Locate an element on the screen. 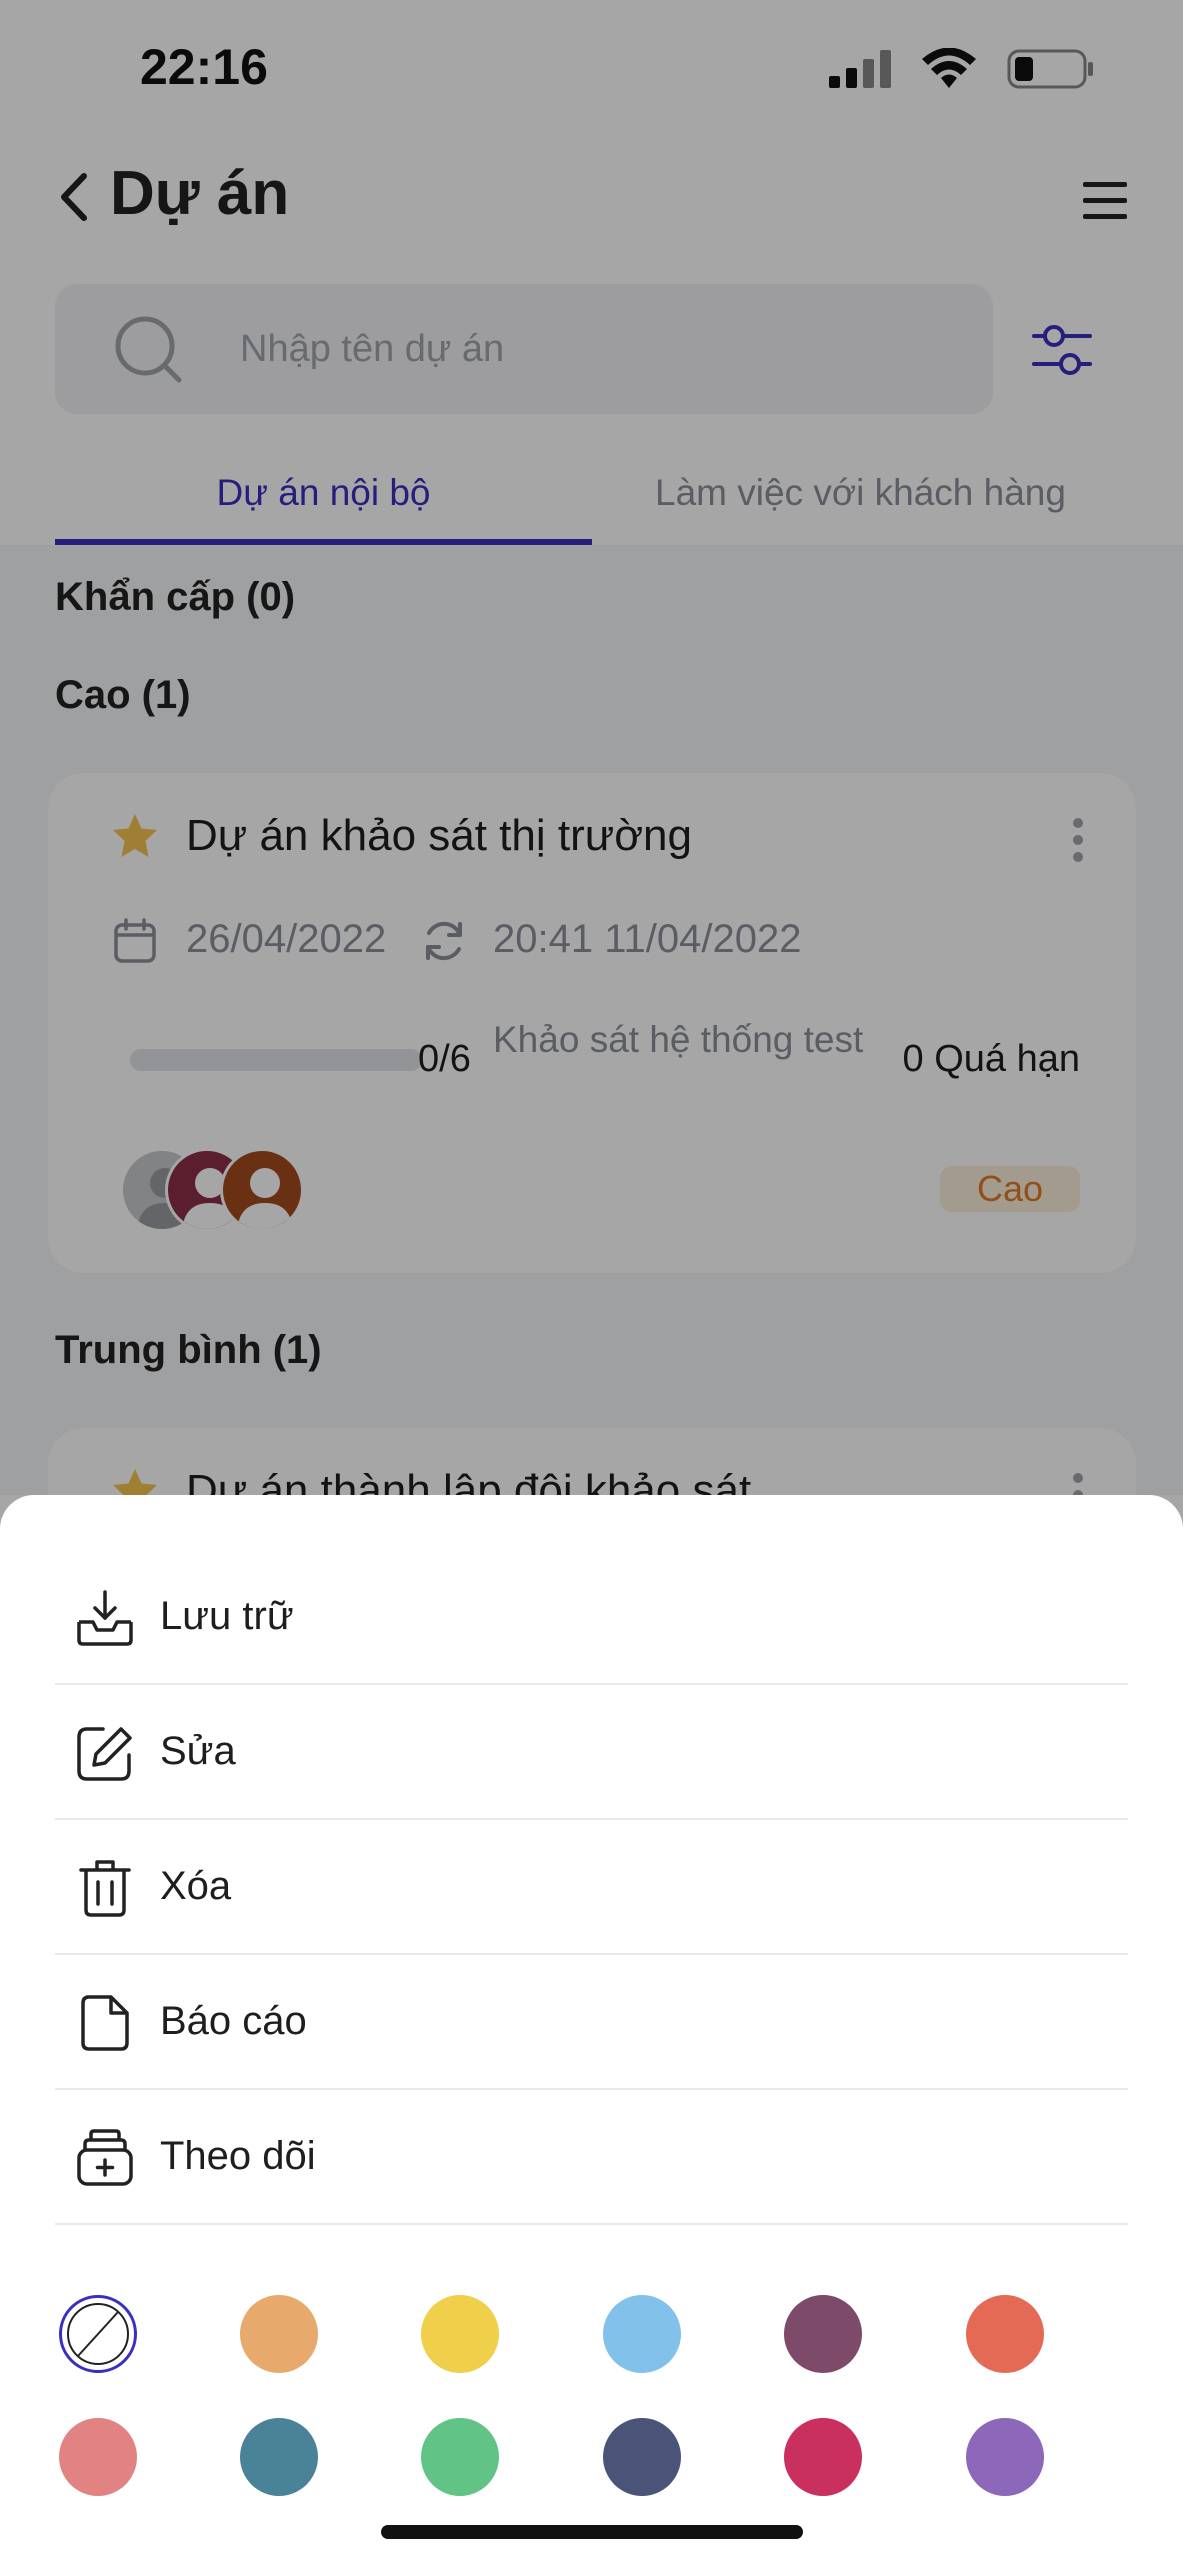 The height and width of the screenshot is (2560, 1183). color-swatch-none is located at coordinates (98, 2334).